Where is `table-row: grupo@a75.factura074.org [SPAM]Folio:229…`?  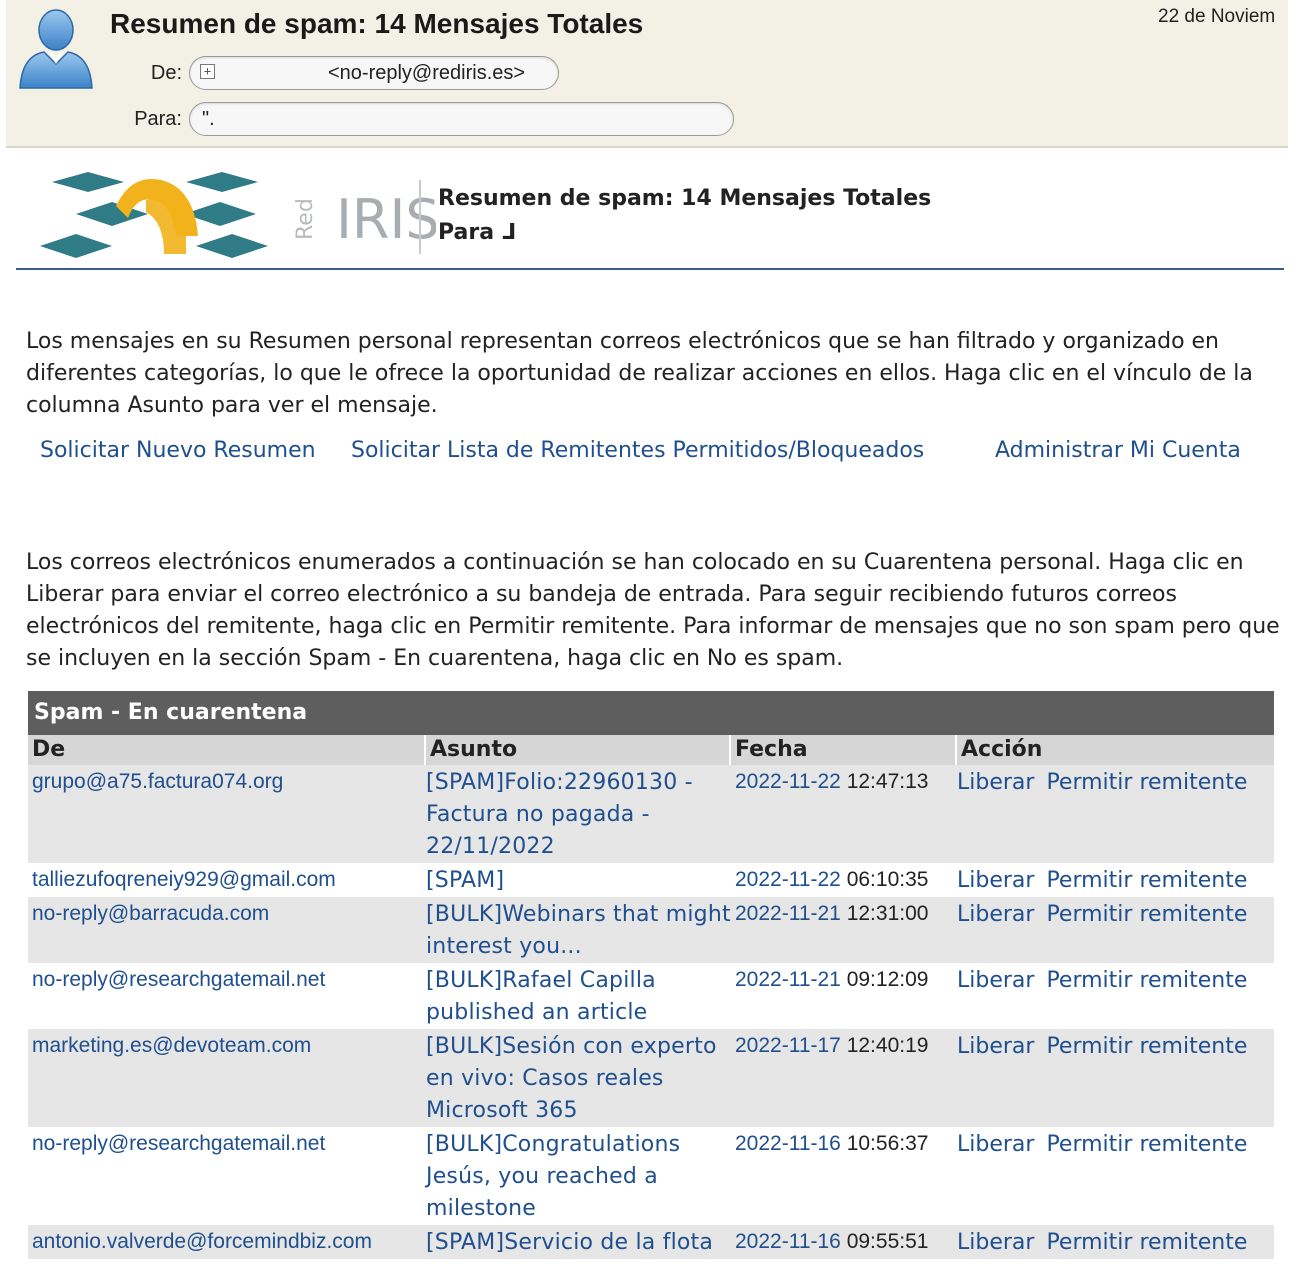
table-row: grupo@a75.factura074.org [SPAM]Folio:229… is located at coordinates (651, 814).